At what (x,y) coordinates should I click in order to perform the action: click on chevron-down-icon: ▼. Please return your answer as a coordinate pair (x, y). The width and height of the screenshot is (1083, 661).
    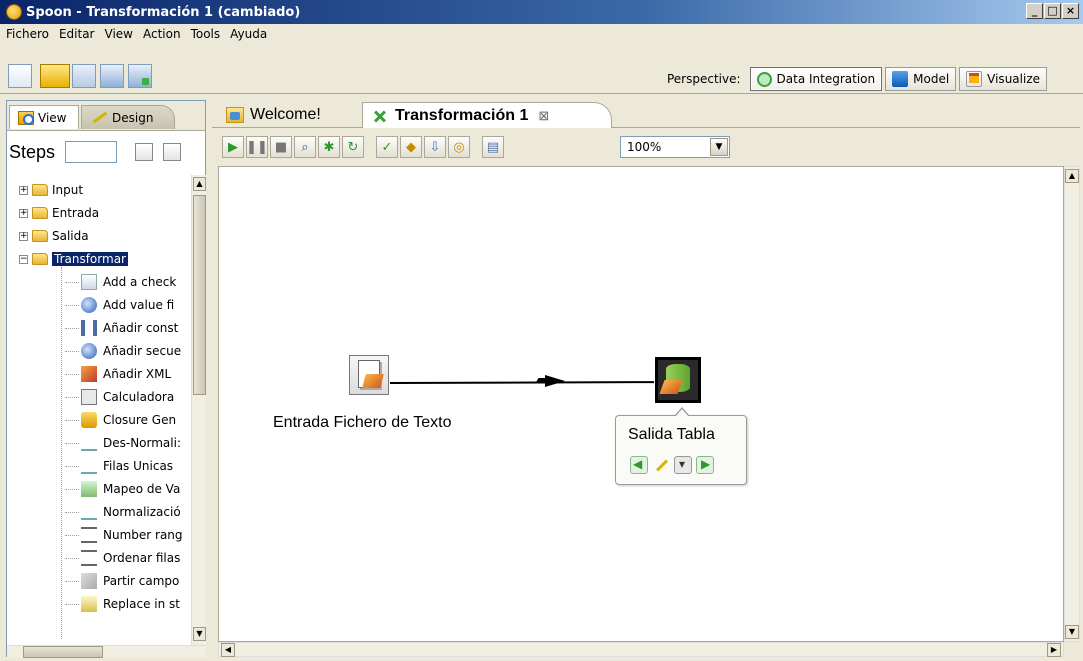
    Looking at the image, I should click on (719, 147).